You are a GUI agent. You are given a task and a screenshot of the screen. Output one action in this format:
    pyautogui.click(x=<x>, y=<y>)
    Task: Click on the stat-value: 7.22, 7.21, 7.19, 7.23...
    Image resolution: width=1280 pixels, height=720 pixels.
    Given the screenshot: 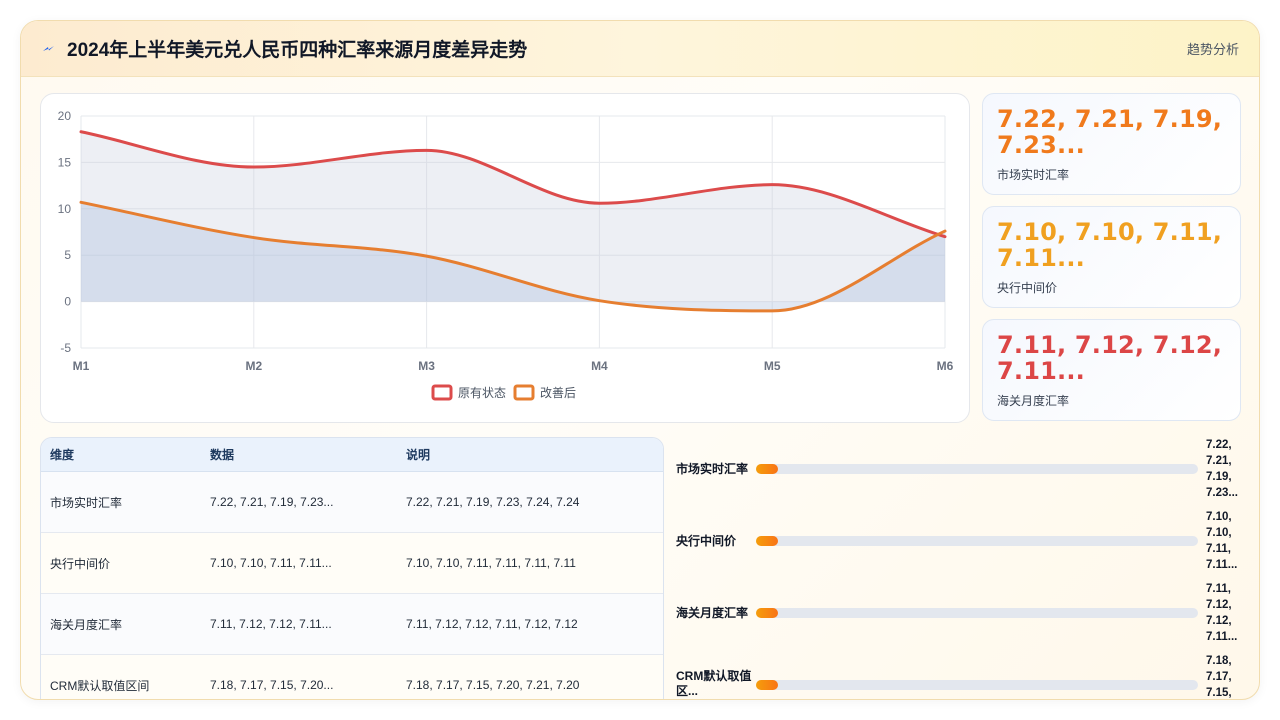 What is the action you would take?
    pyautogui.click(x=1110, y=132)
    